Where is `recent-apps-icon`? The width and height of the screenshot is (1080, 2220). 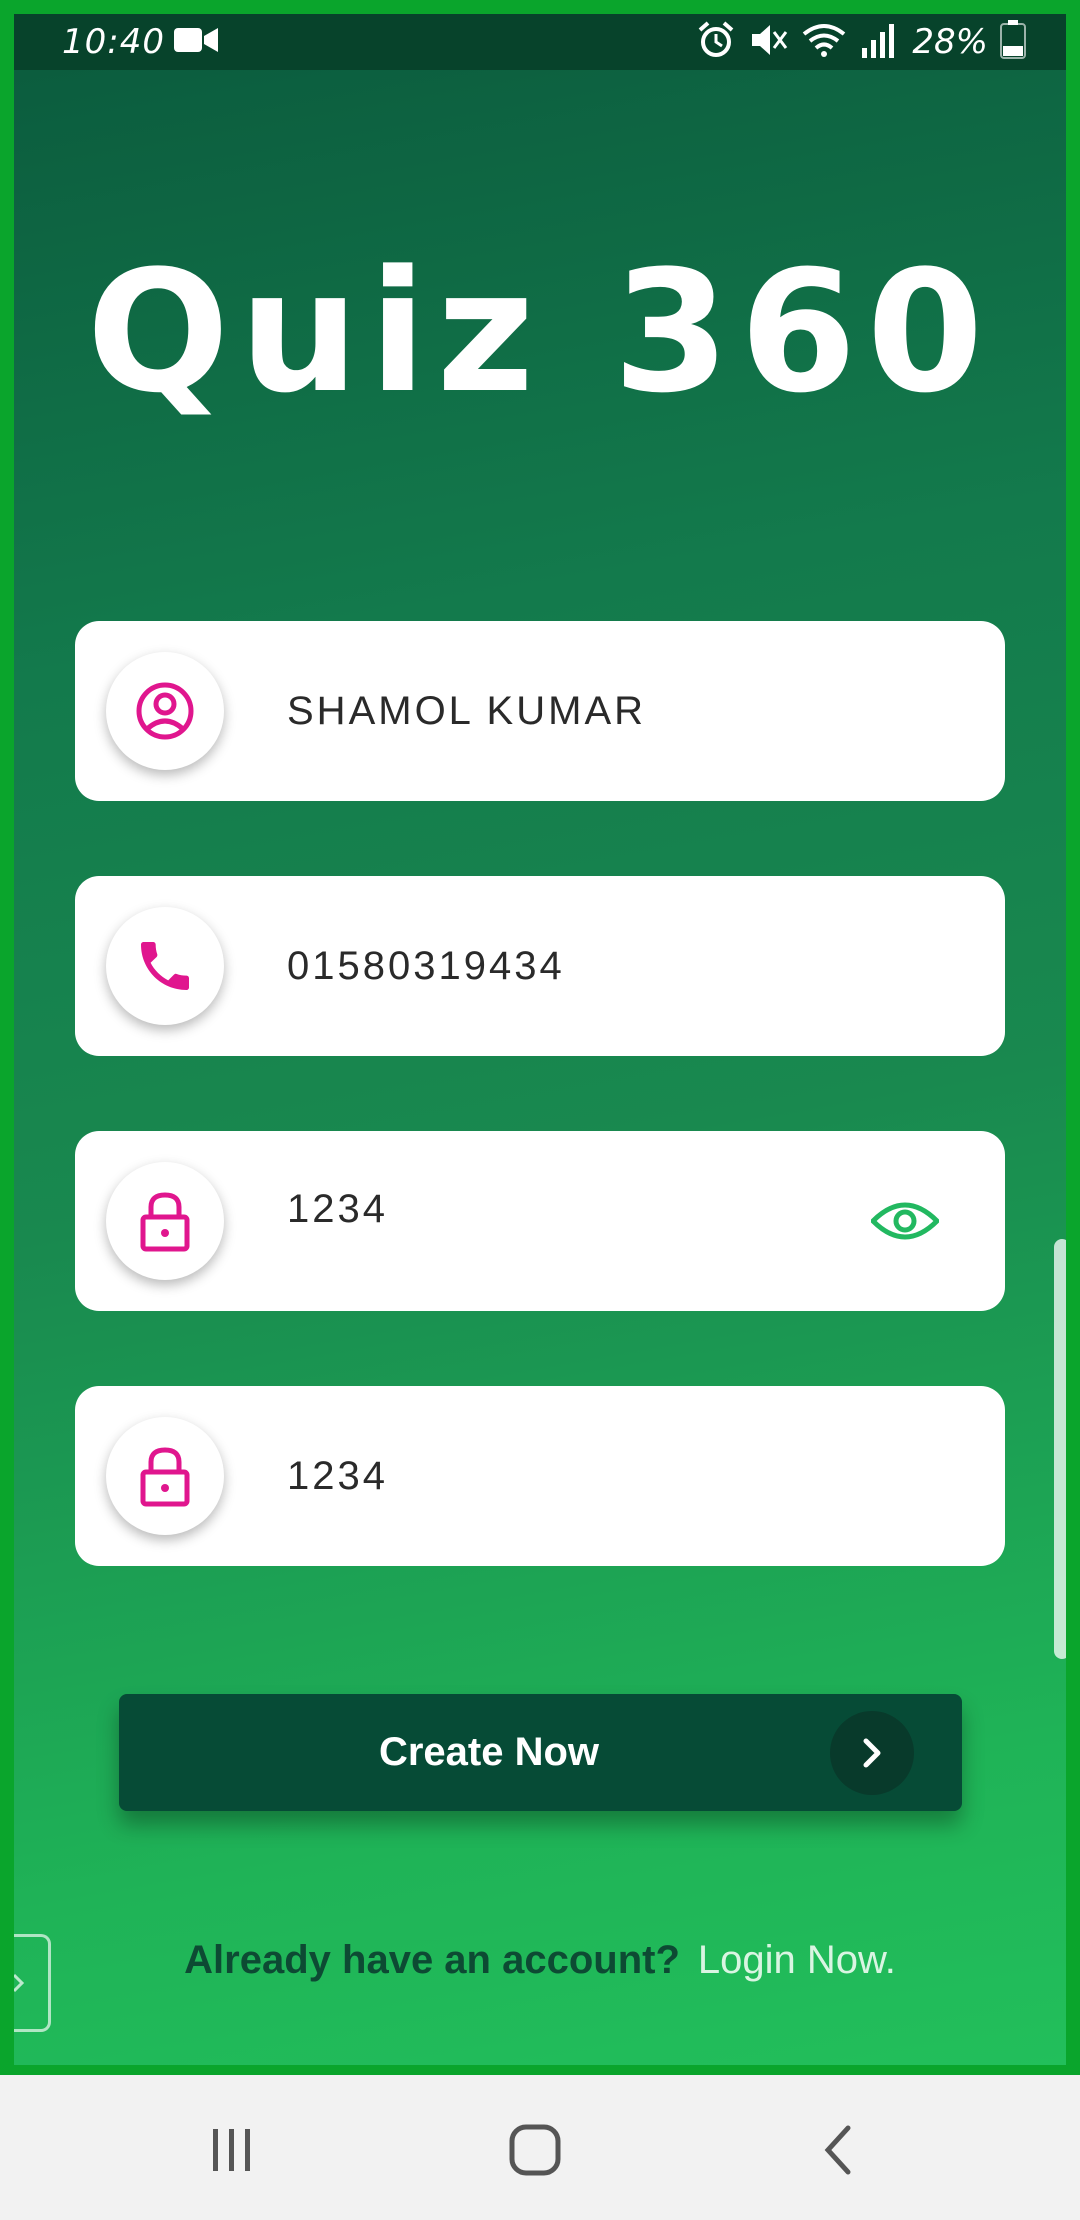 recent-apps-icon is located at coordinates (232, 2150).